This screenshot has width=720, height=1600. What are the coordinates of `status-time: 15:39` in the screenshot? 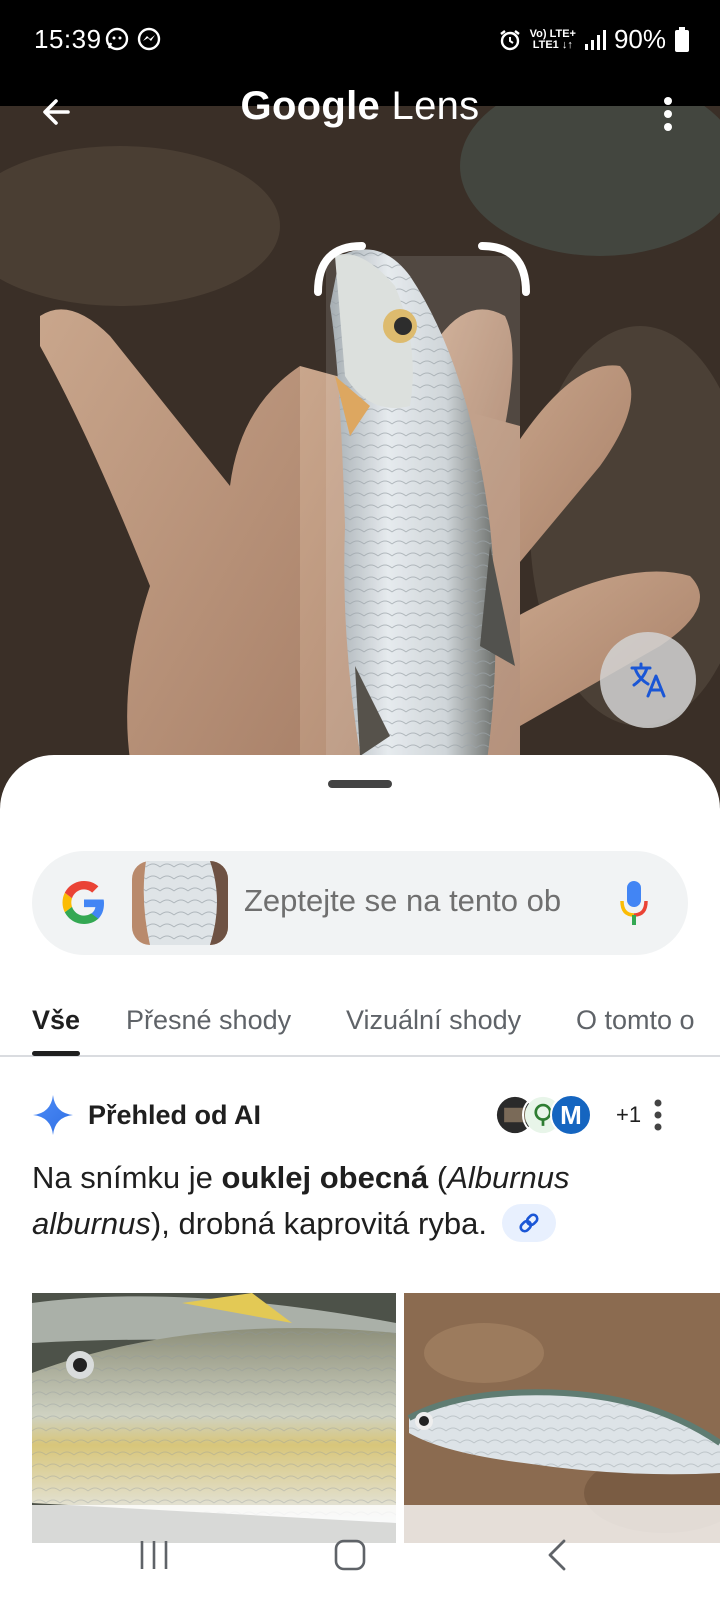 It's located at (68, 39).